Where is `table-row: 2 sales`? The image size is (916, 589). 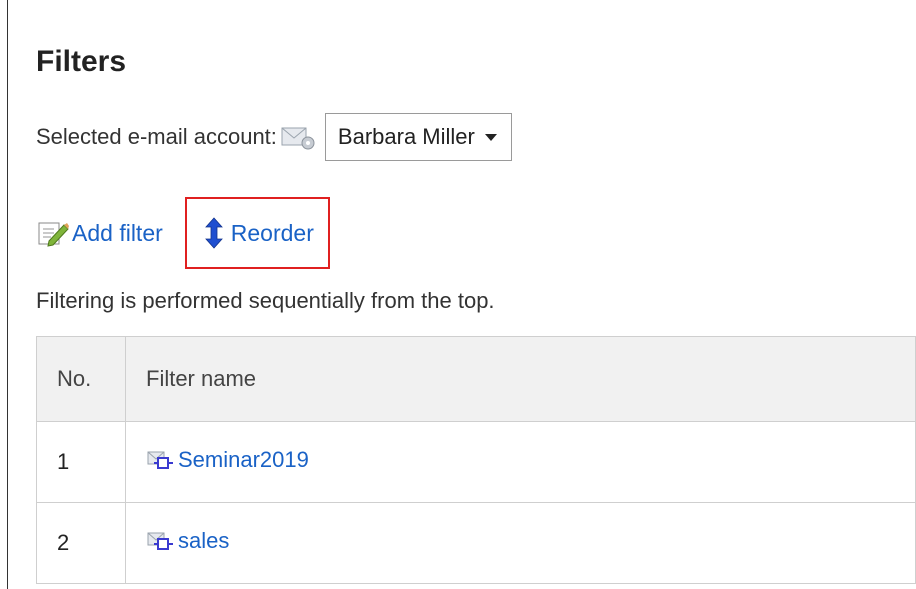
table-row: 2 sales is located at coordinates (476, 543).